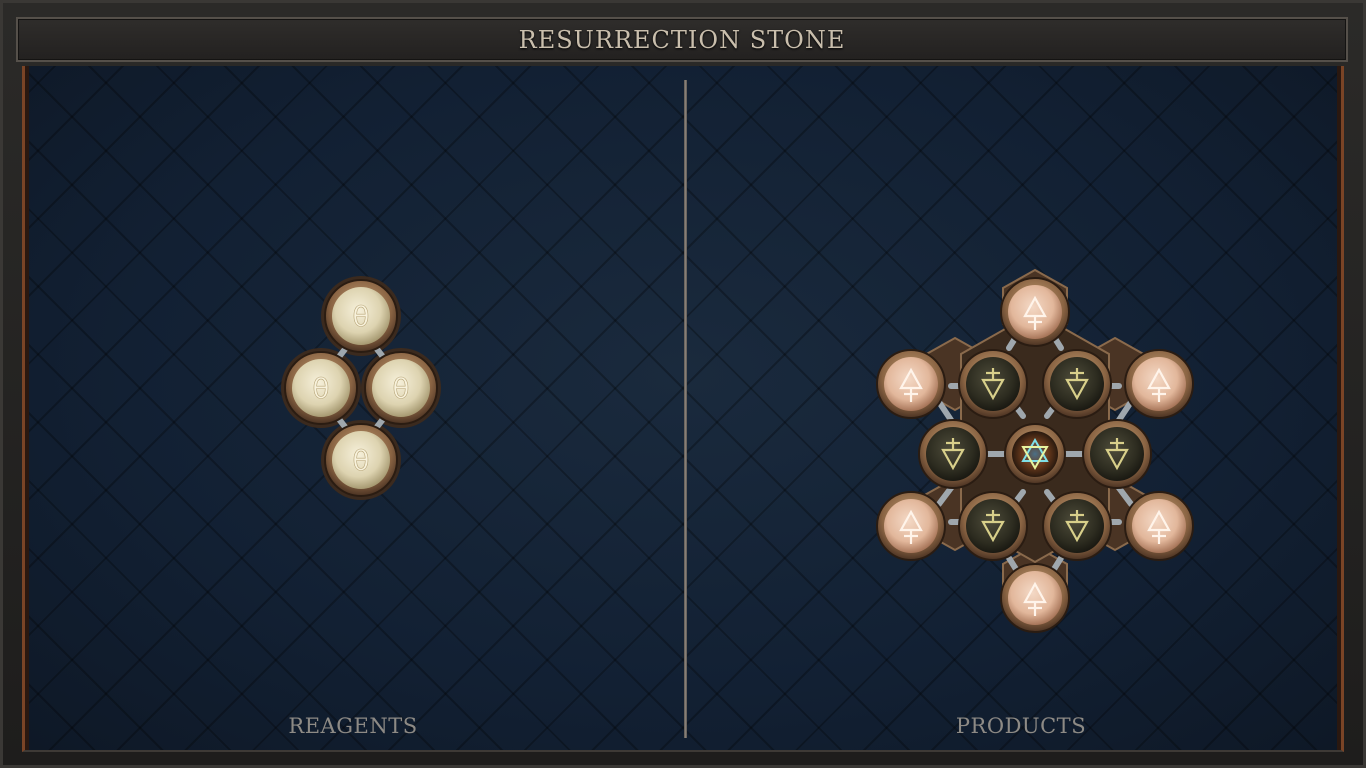  Describe the element at coordinates (1021, 726) in the screenshot. I see `products-label: PRODUCTS` at that location.